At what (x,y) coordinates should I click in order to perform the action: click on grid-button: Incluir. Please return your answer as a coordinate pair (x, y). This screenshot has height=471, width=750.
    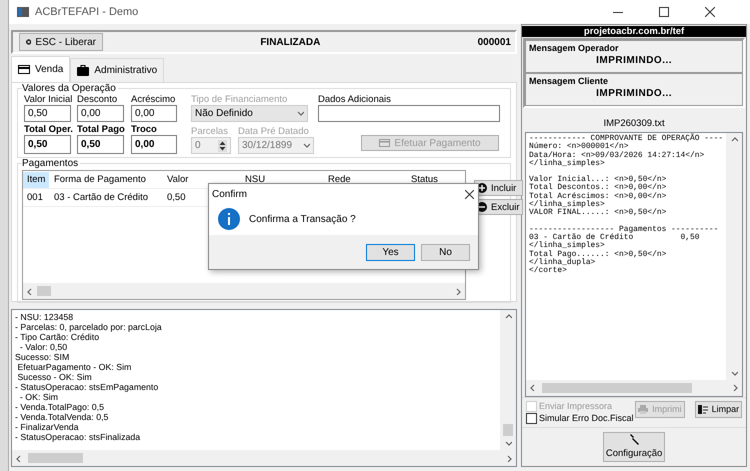
    Looking at the image, I should click on (498, 188).